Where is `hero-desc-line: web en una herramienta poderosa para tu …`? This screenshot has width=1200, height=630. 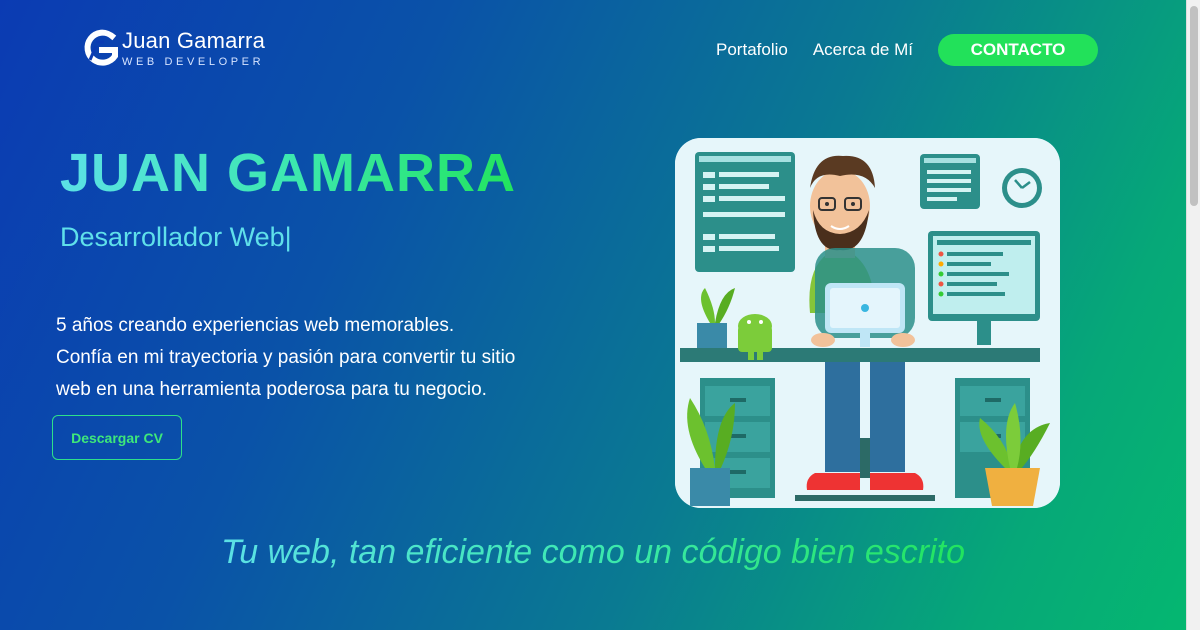
hero-desc-line: web en una herramienta poderosa para tu … is located at coordinates (271, 389).